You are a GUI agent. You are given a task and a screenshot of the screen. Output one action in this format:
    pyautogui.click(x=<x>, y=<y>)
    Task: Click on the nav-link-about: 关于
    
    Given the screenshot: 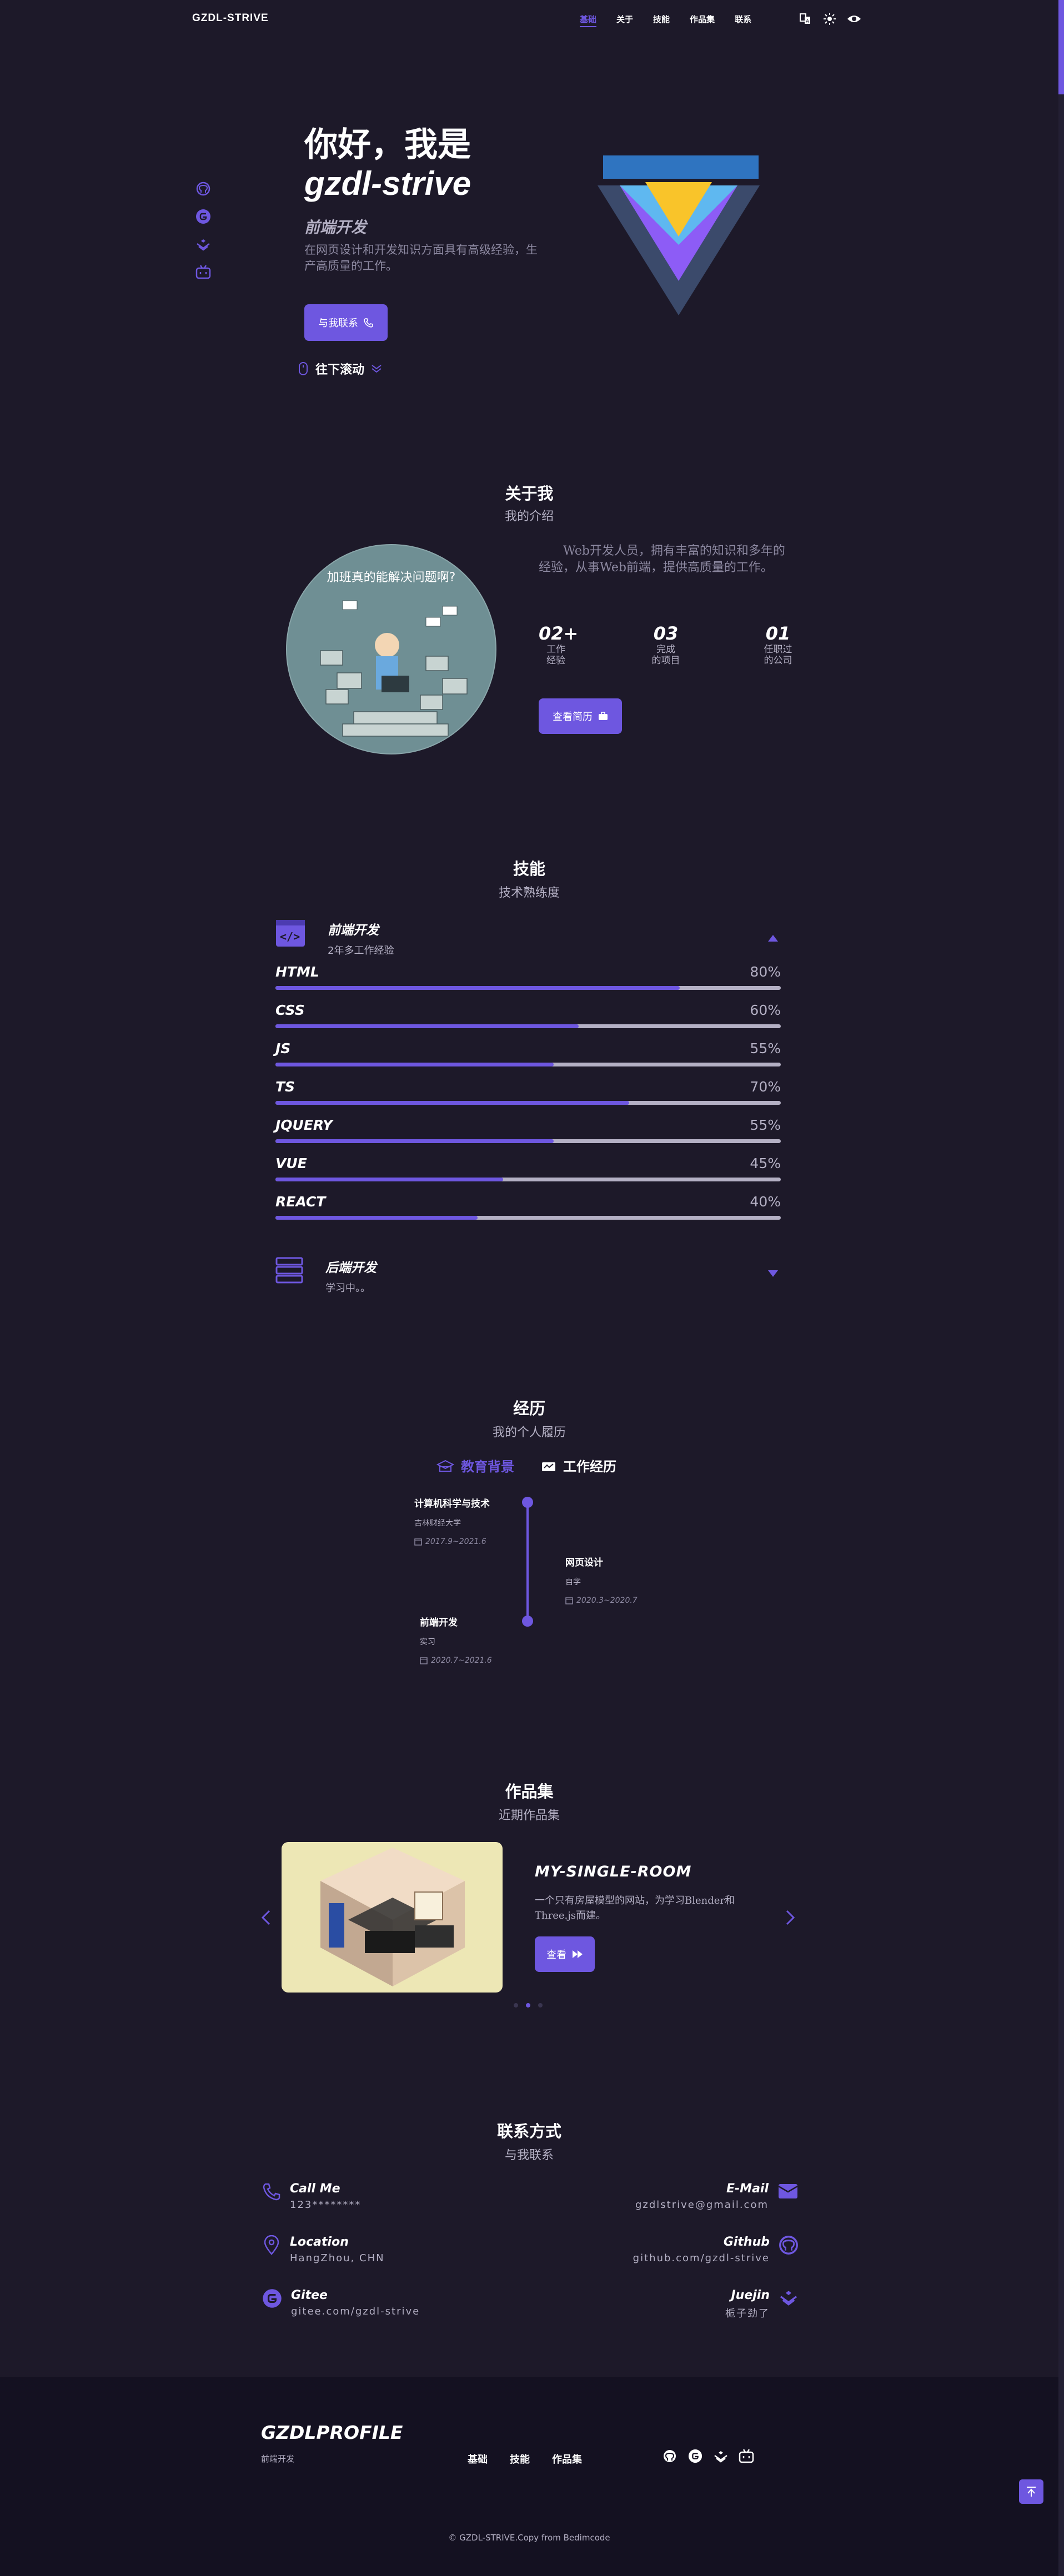 What is the action you would take?
    pyautogui.click(x=624, y=20)
    